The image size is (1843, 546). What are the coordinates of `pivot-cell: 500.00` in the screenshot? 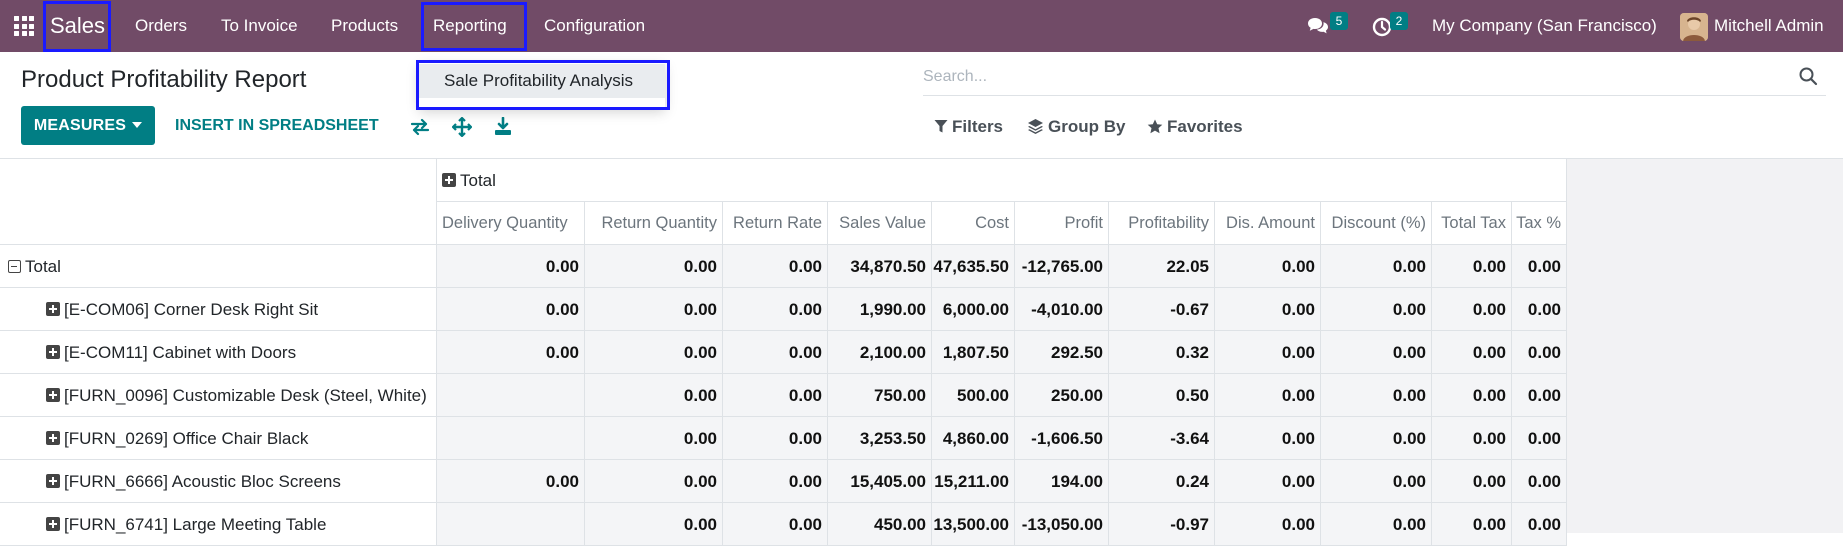 It's located at (973, 395).